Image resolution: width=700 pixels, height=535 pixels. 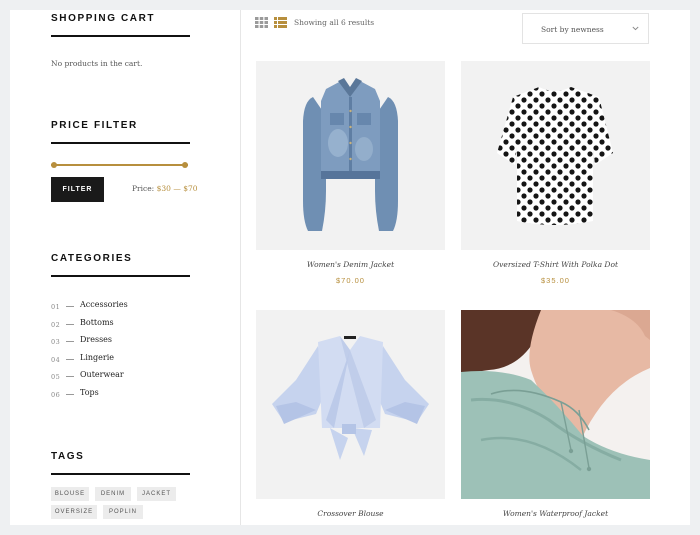 I want to click on category-item-dresses: 03 Dresses, so click(x=120, y=342).